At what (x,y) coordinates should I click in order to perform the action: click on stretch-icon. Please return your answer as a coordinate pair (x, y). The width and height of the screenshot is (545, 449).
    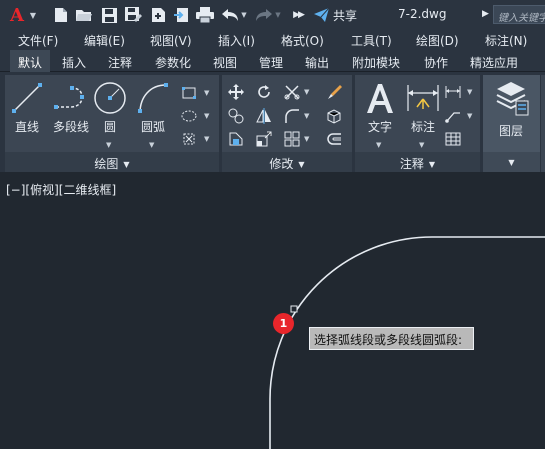
    Looking at the image, I should click on (236, 139).